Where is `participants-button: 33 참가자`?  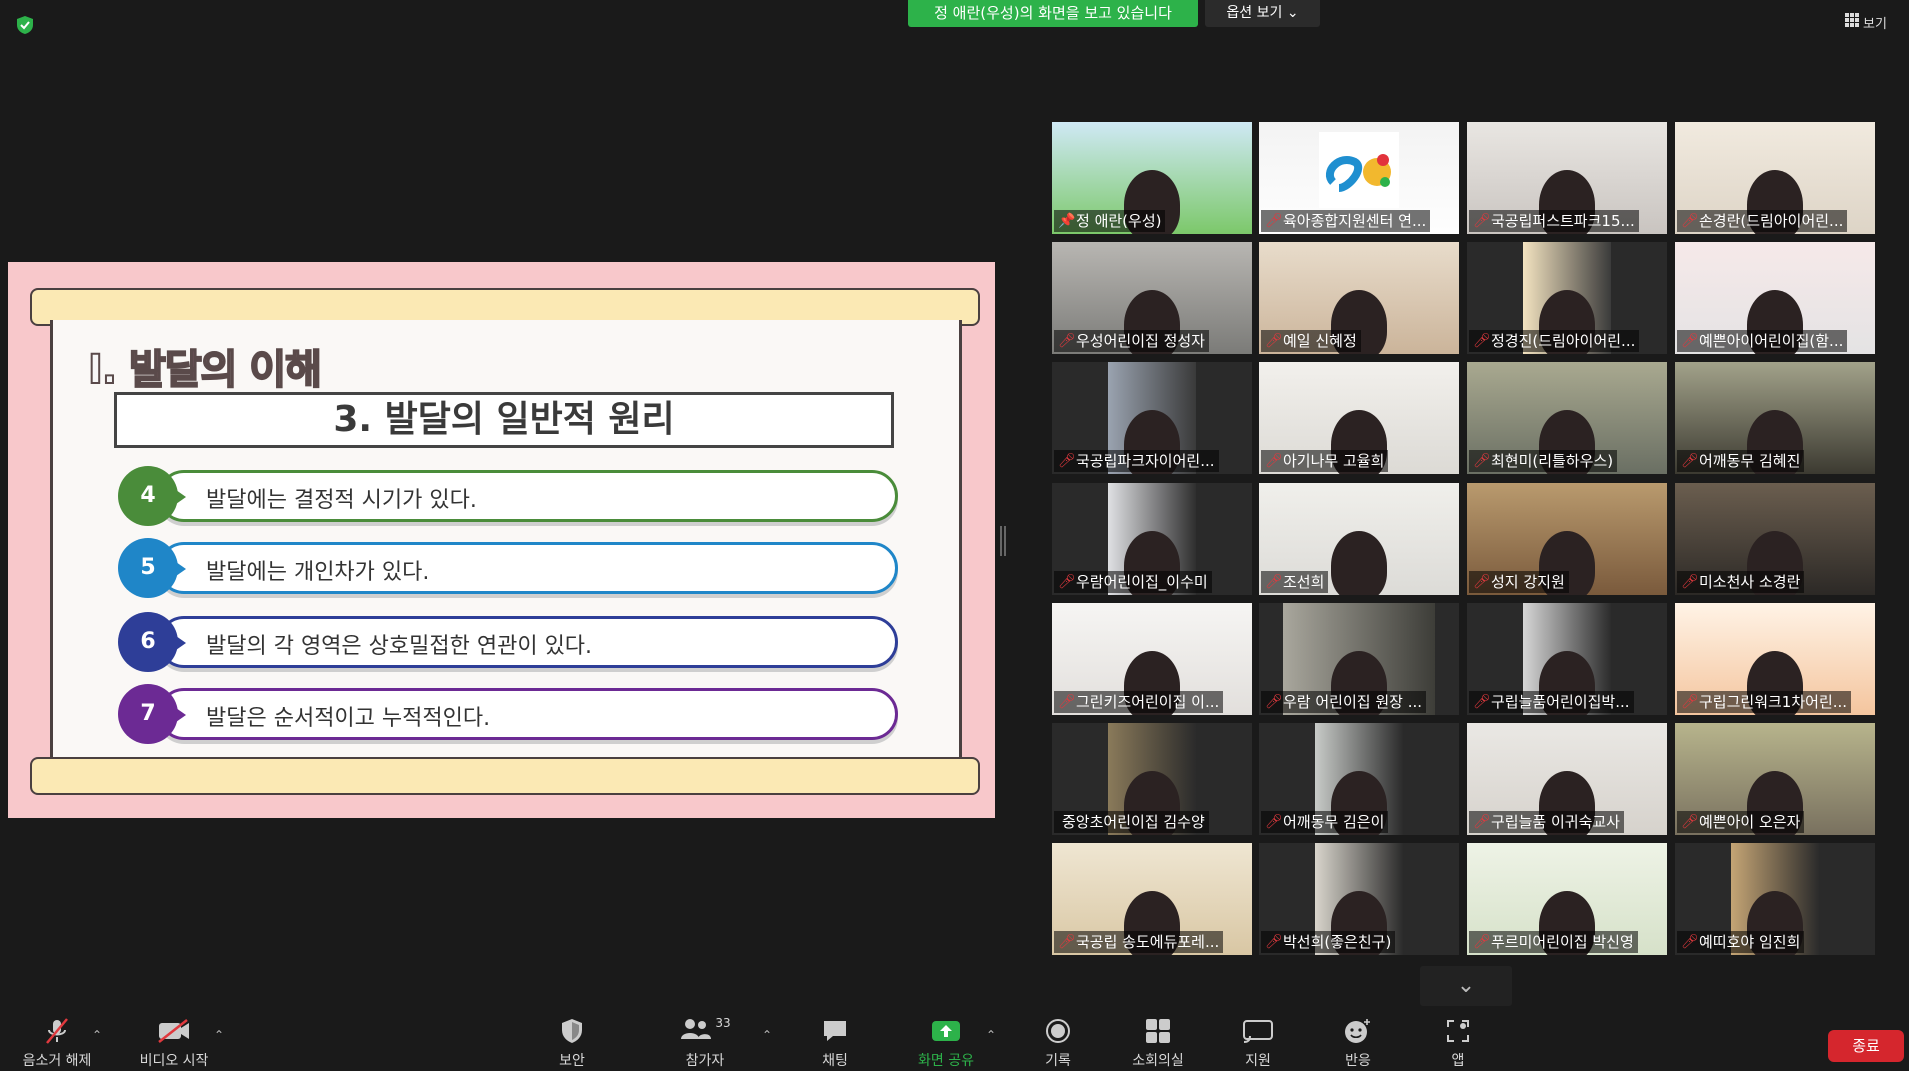 participants-button: 33 참가자 is located at coordinates (705, 1043).